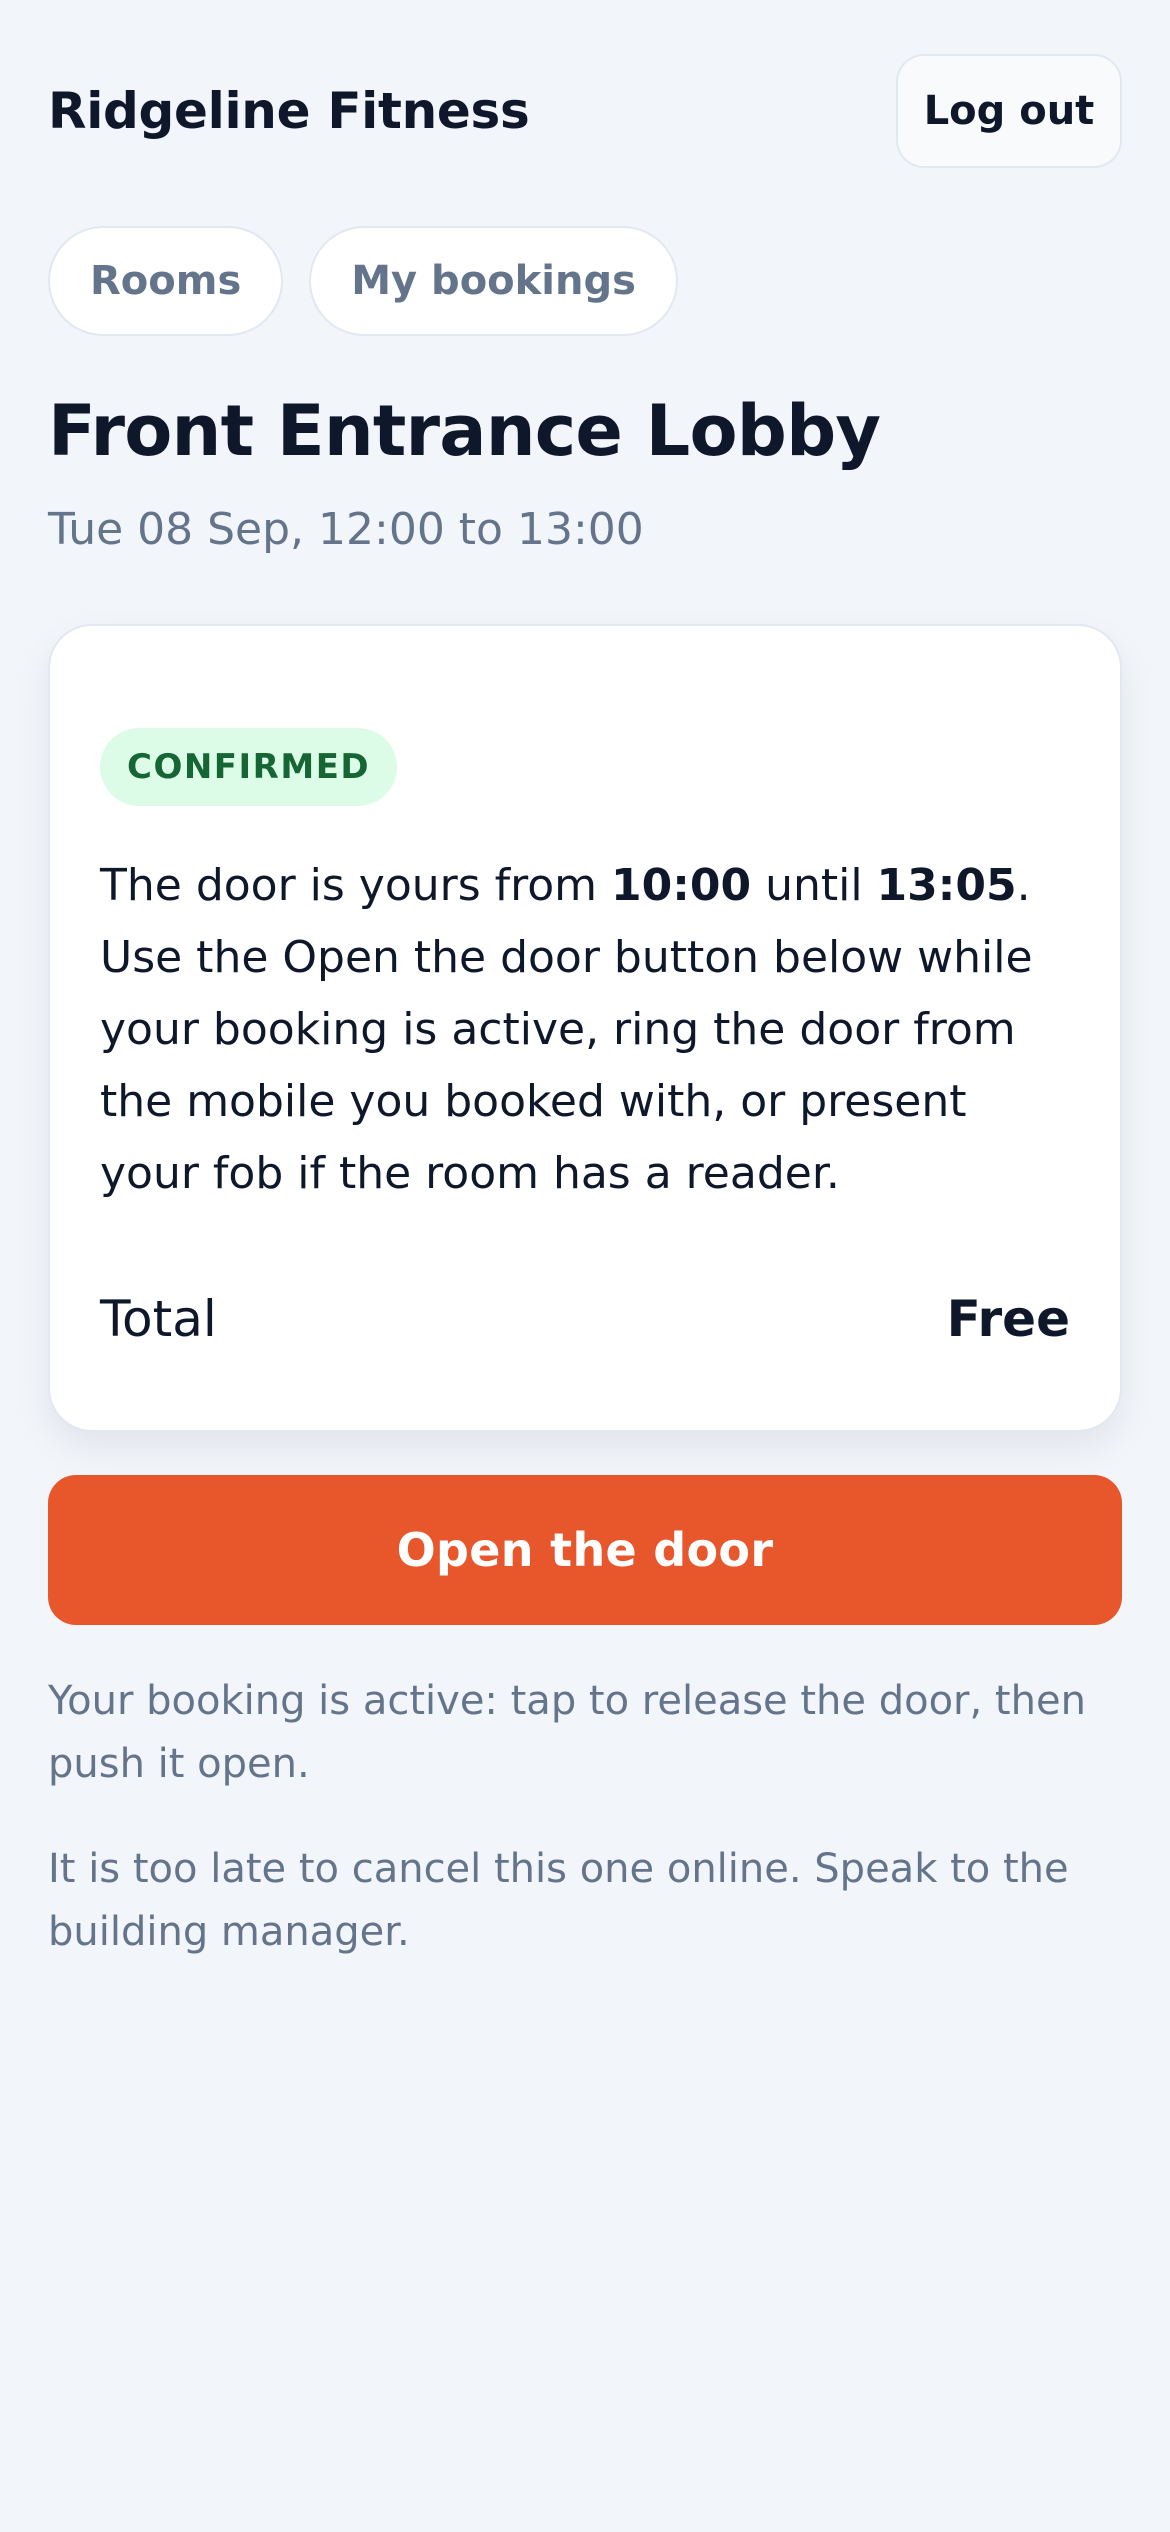 The image size is (1170, 2532). I want to click on instructions-text-1: The door is yours from, so click(356, 885).